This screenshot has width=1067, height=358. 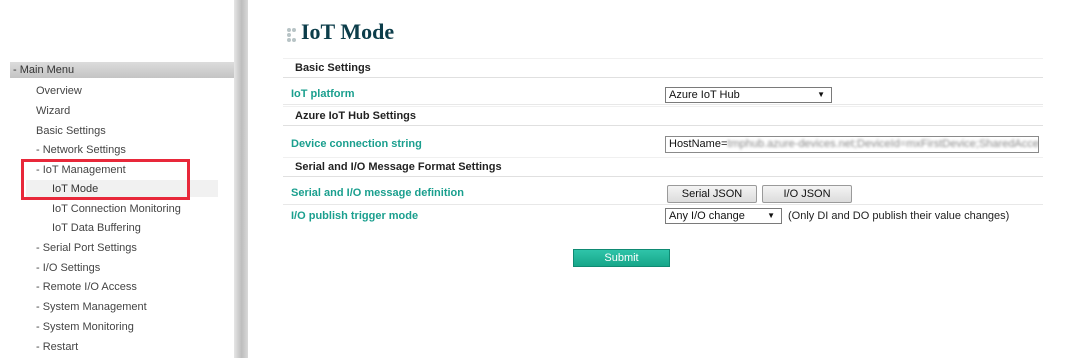 What do you see at coordinates (621, 258) in the screenshot?
I see `submit-button: Submit` at bounding box center [621, 258].